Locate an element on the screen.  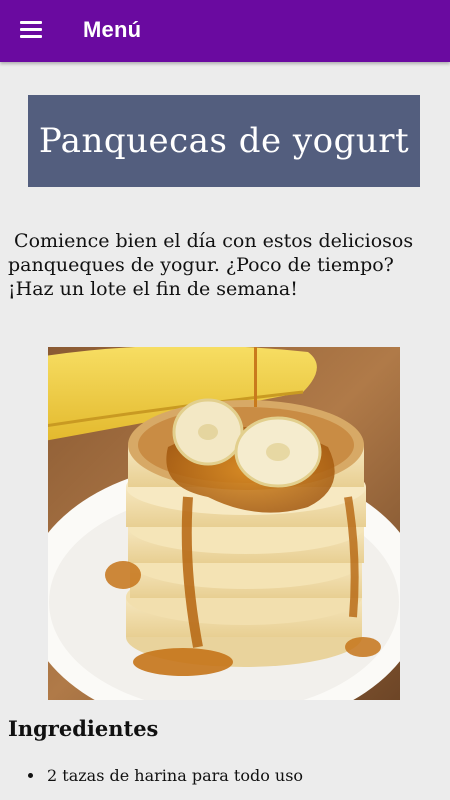
recipe-title: Panquecas de yogurt is located at coordinates (224, 141).